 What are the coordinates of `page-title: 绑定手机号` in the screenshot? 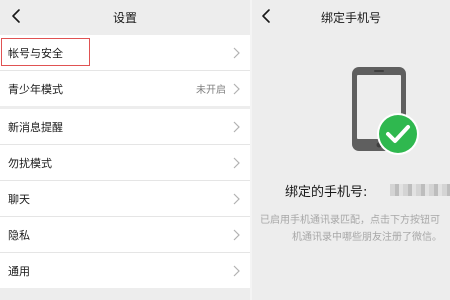 It's located at (350, 18).